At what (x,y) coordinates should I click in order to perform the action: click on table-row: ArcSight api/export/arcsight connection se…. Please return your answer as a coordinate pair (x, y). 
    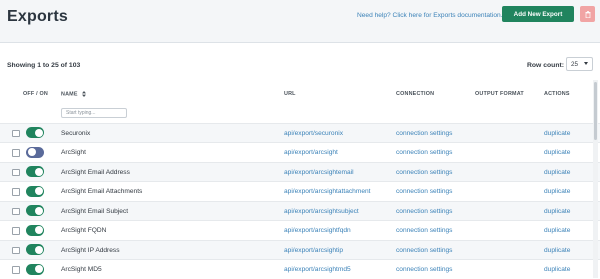
    Looking at the image, I should click on (300, 152).